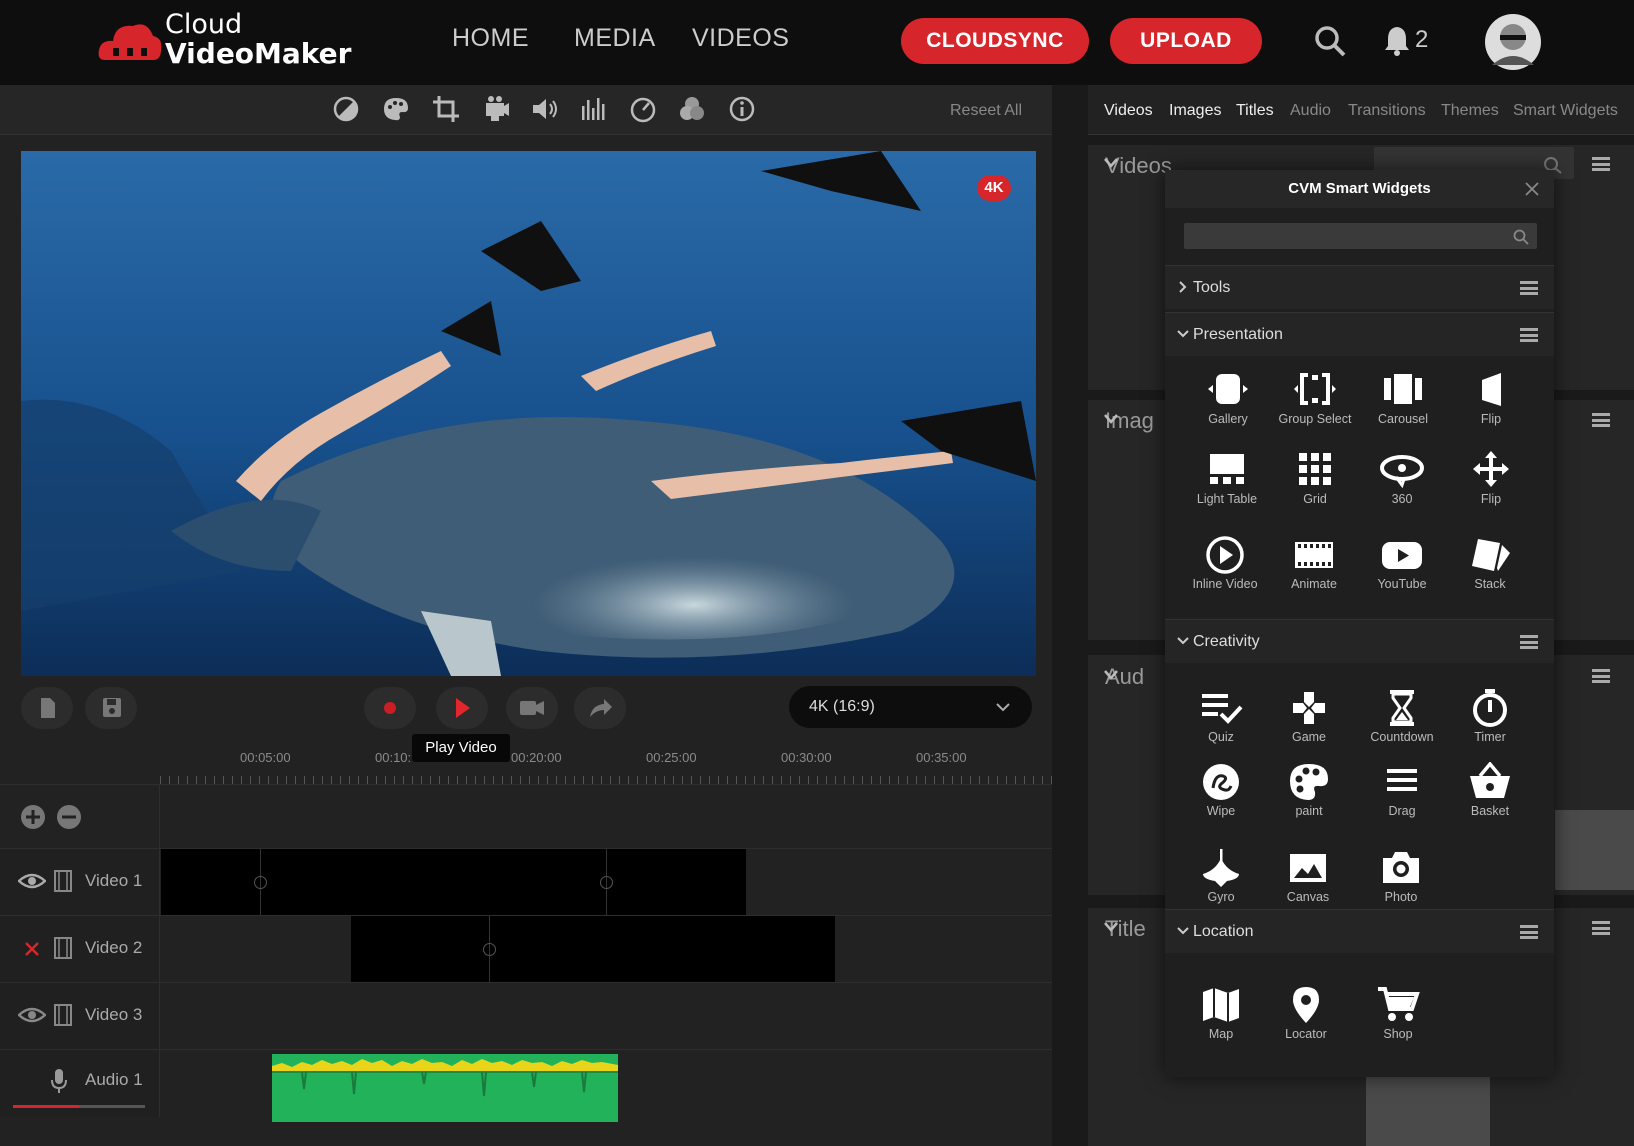 Image resolution: width=1634 pixels, height=1146 pixels. What do you see at coordinates (1402, 737) in the screenshot?
I see `widget-label: Countdown` at bounding box center [1402, 737].